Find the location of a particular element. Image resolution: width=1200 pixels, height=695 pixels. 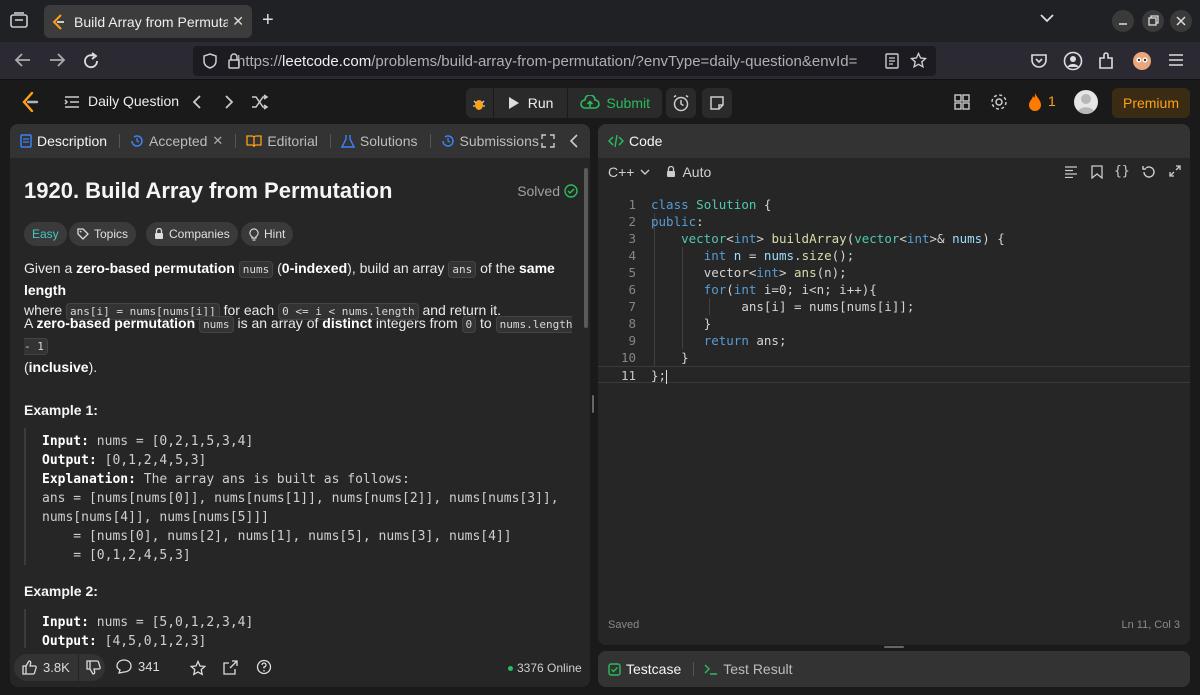

example-2-output: Output: [4,5,0,1,2,3] is located at coordinates (311, 640).